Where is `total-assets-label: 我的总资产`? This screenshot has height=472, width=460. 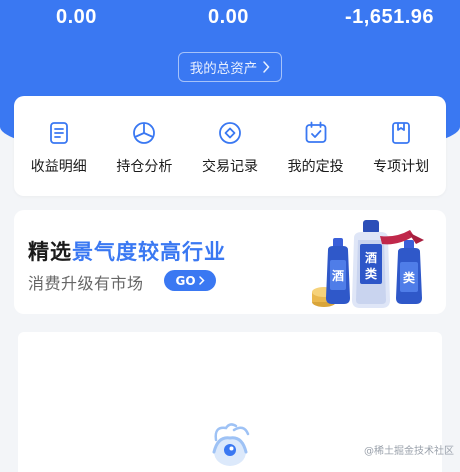
total-assets-label: 我的总资产 is located at coordinates (223, 69).